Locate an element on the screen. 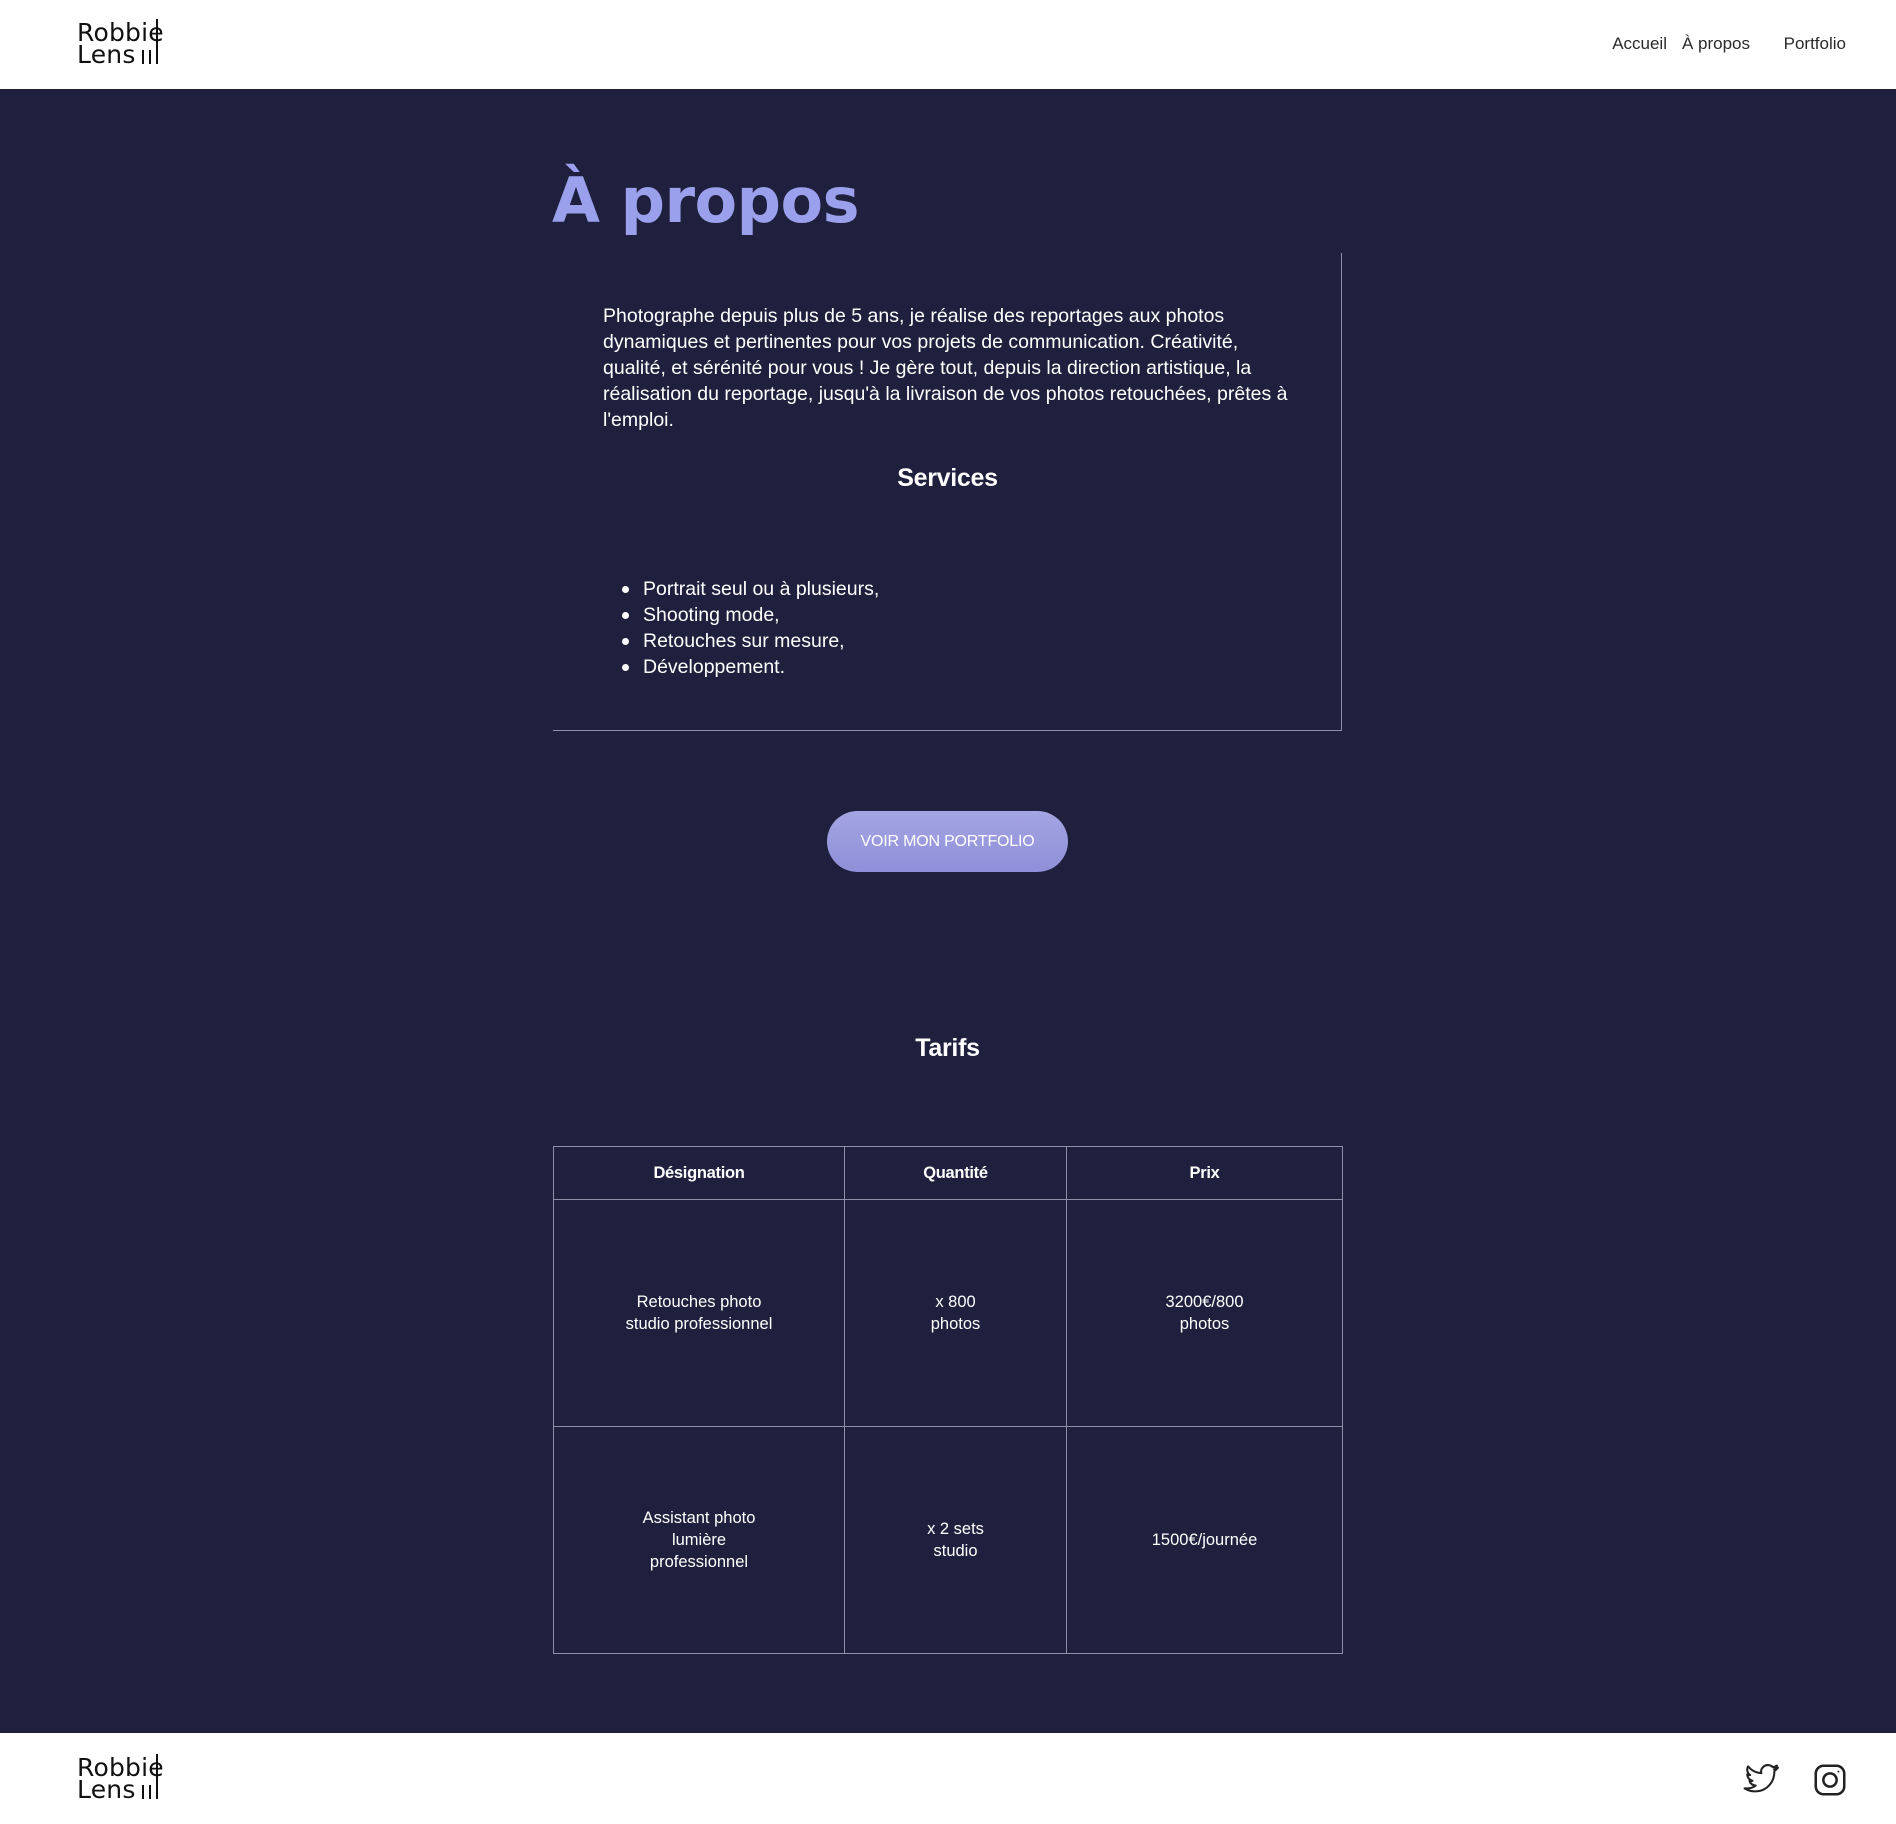  portfolio-button: VOIR MON PORTFOLIO is located at coordinates (947, 841).